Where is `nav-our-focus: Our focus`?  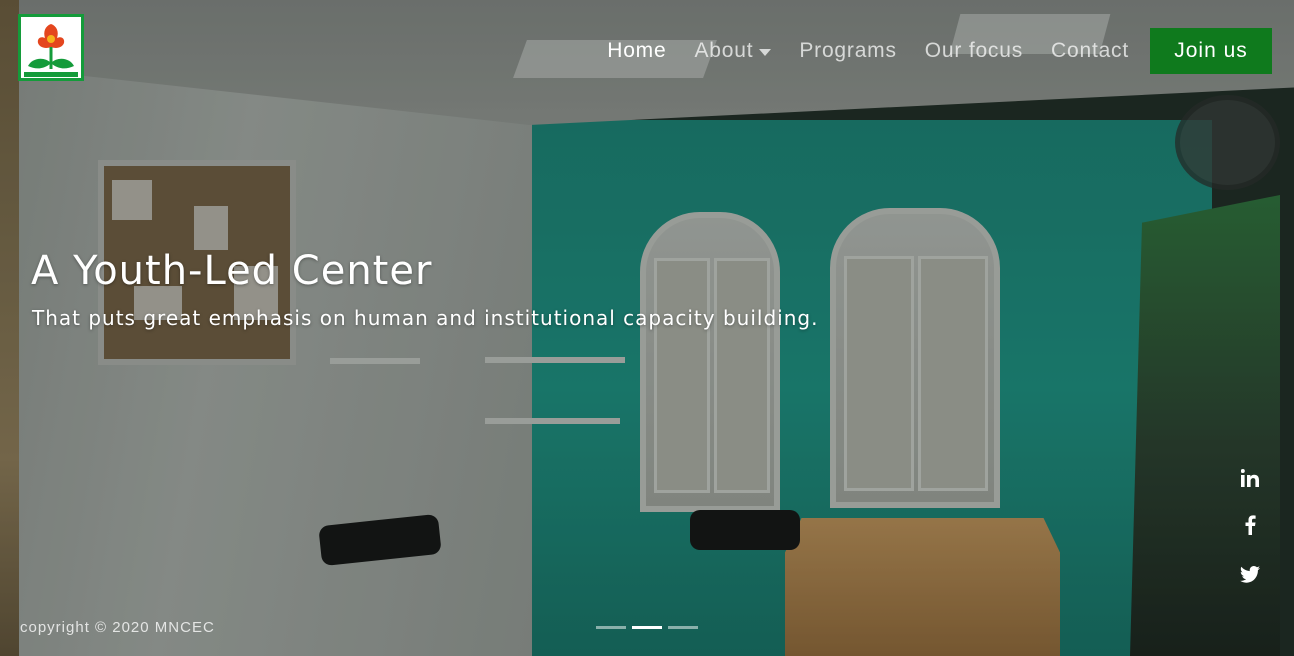 nav-our-focus: Our focus is located at coordinates (974, 51).